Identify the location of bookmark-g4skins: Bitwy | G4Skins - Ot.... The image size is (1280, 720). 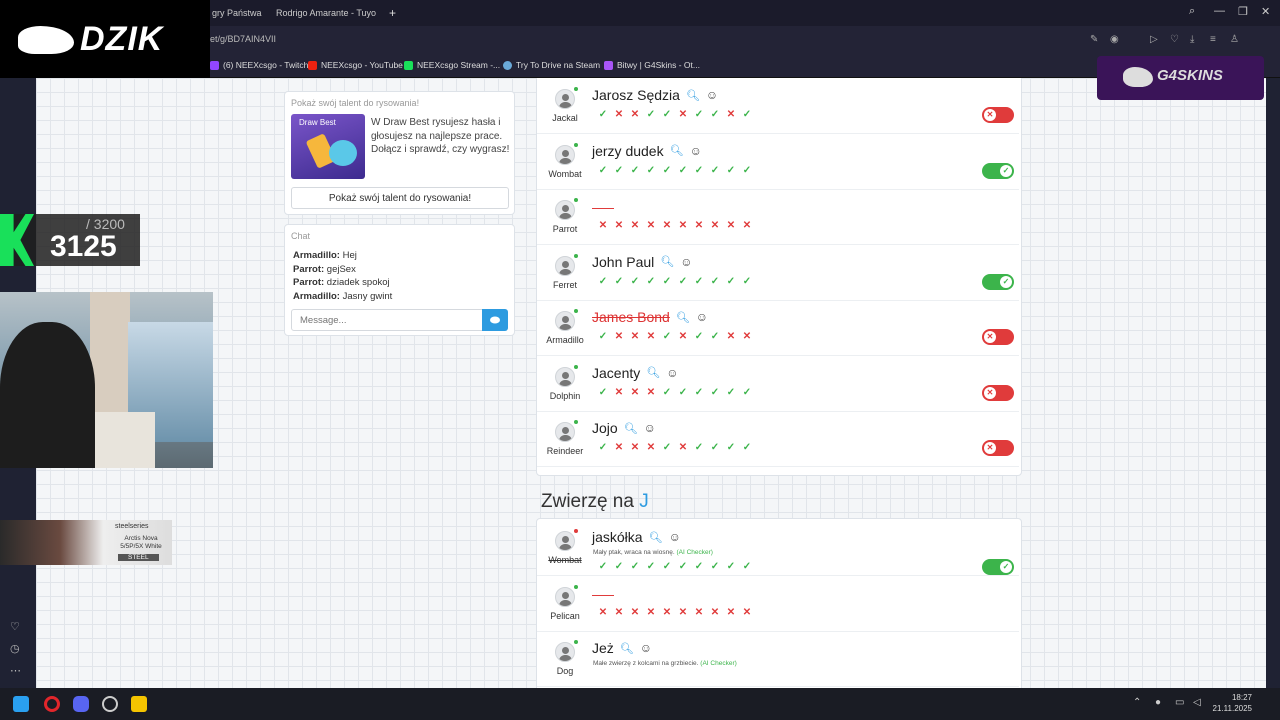
(652, 65).